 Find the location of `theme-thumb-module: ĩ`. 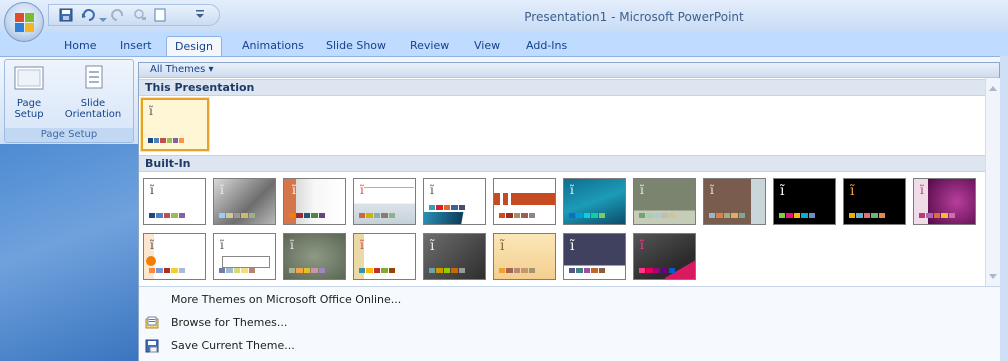

theme-thumb-module: ĩ is located at coordinates (874, 201).